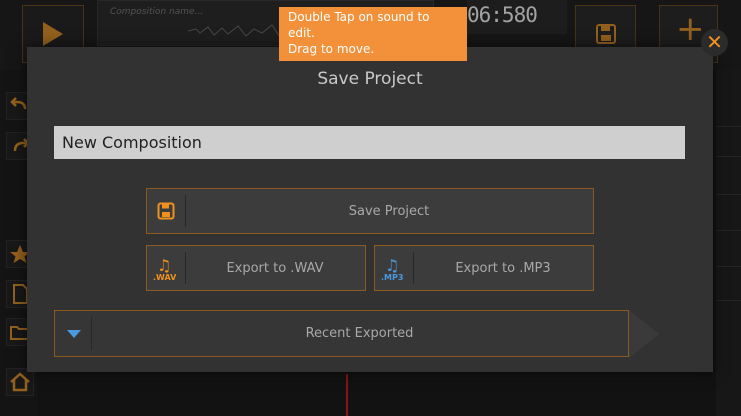 This screenshot has width=741, height=416. I want to click on export-mp3-button: ♫ .MP3 Export to .MP3, so click(484, 268).